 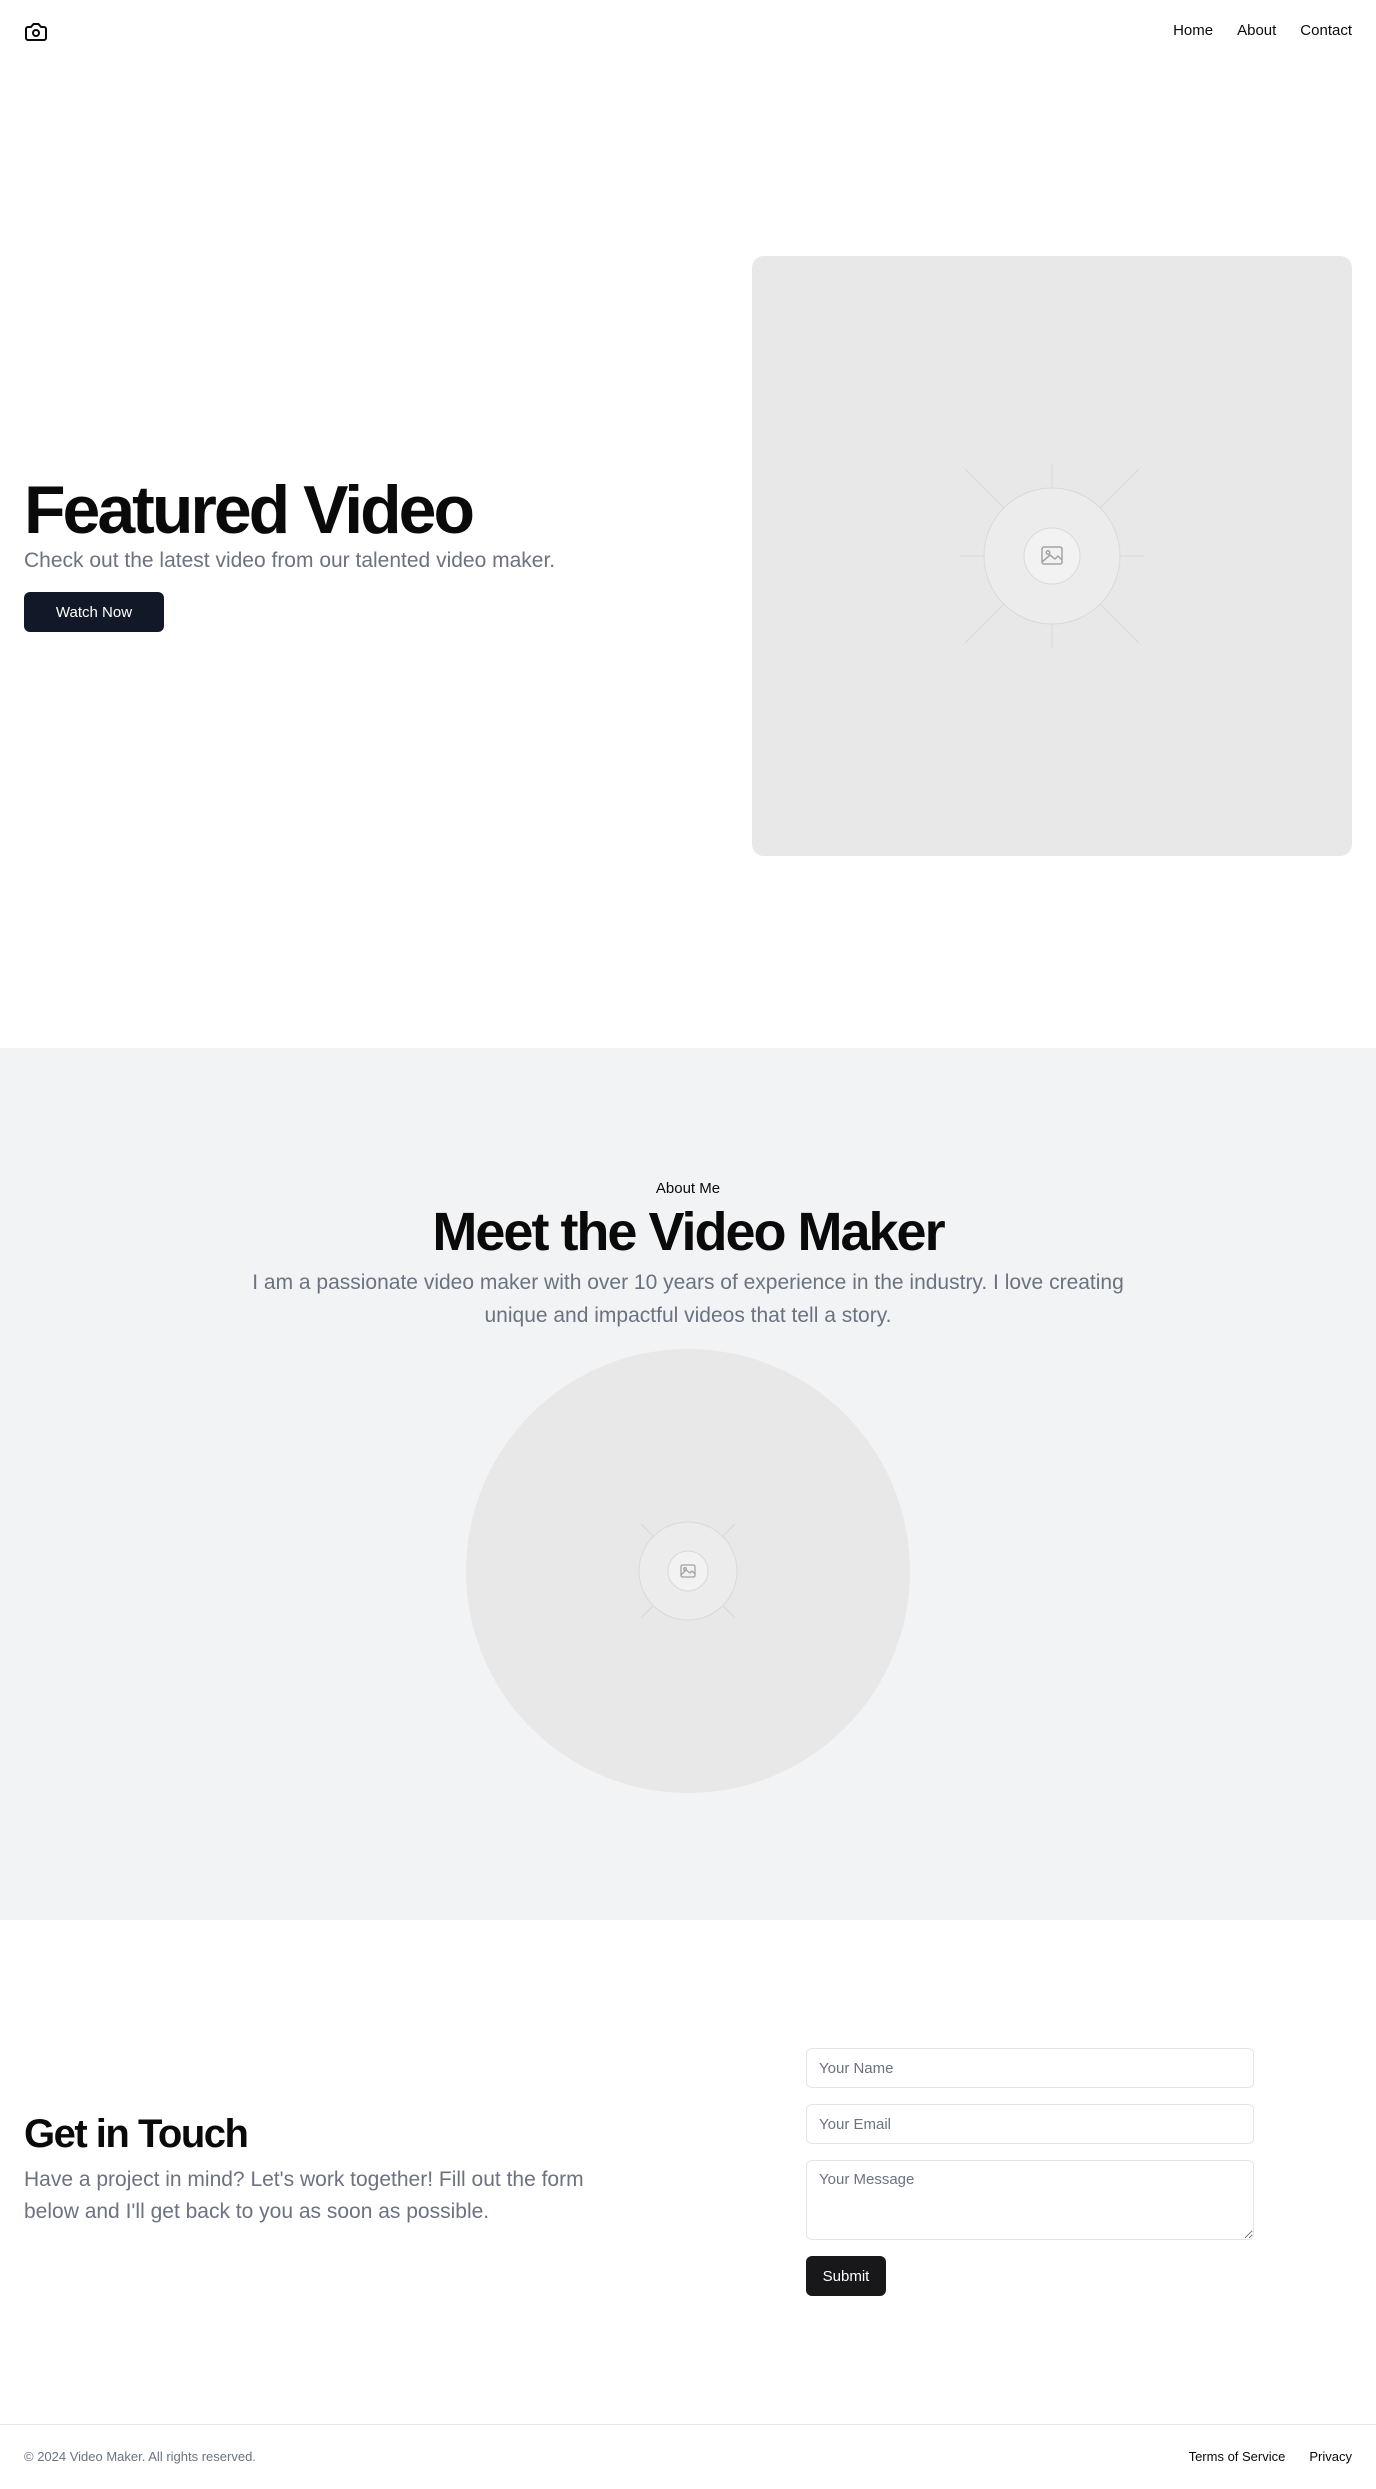 I want to click on submit-button: Submit, so click(x=846, y=2276).